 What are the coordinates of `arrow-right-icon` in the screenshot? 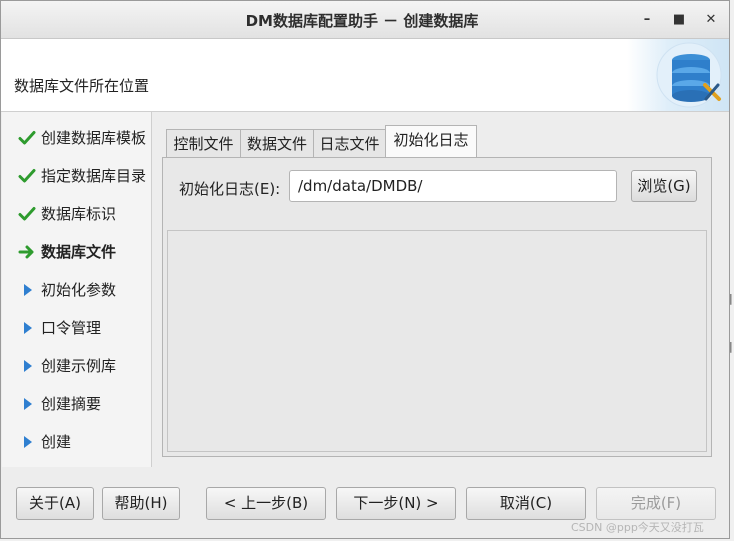 It's located at (27, 252).